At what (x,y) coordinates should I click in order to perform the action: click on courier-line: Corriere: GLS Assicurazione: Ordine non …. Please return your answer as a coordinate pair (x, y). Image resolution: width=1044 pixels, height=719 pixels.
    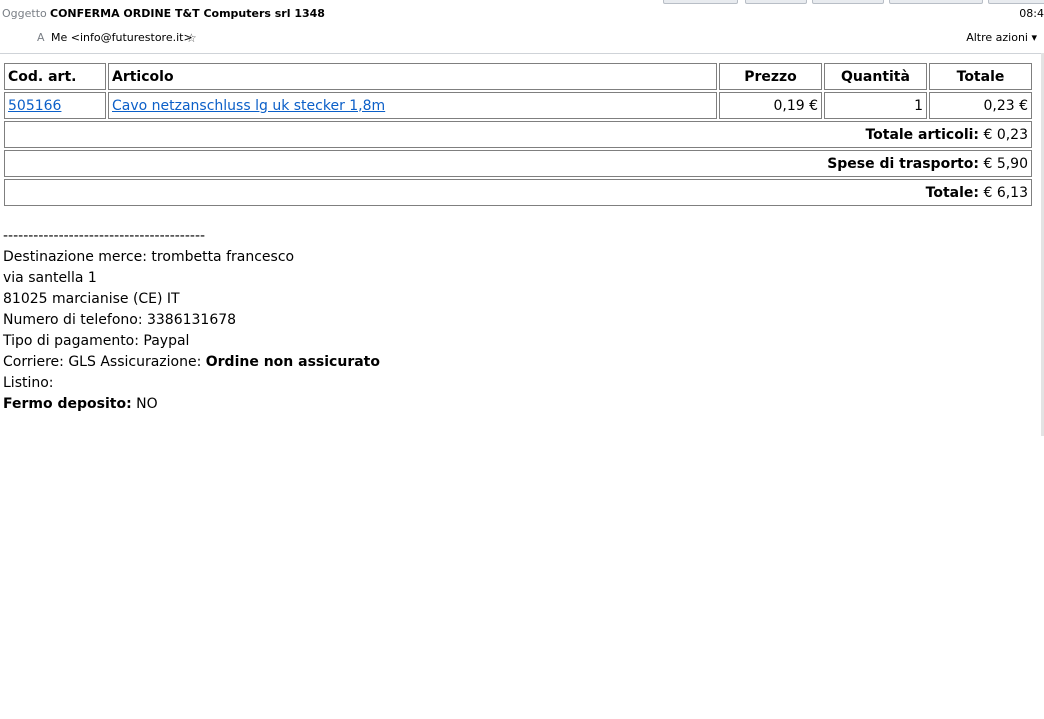
    Looking at the image, I should click on (518, 362).